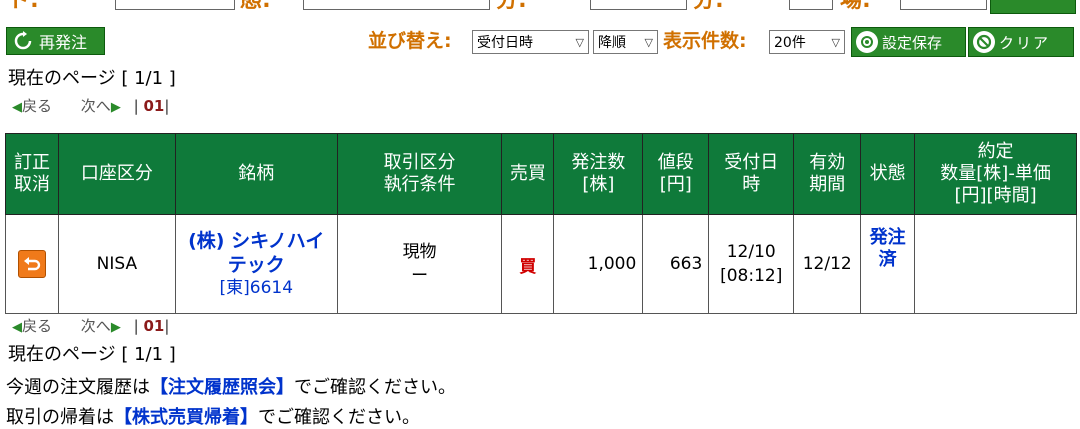  I want to click on filter-field-a, so click(175, 5).